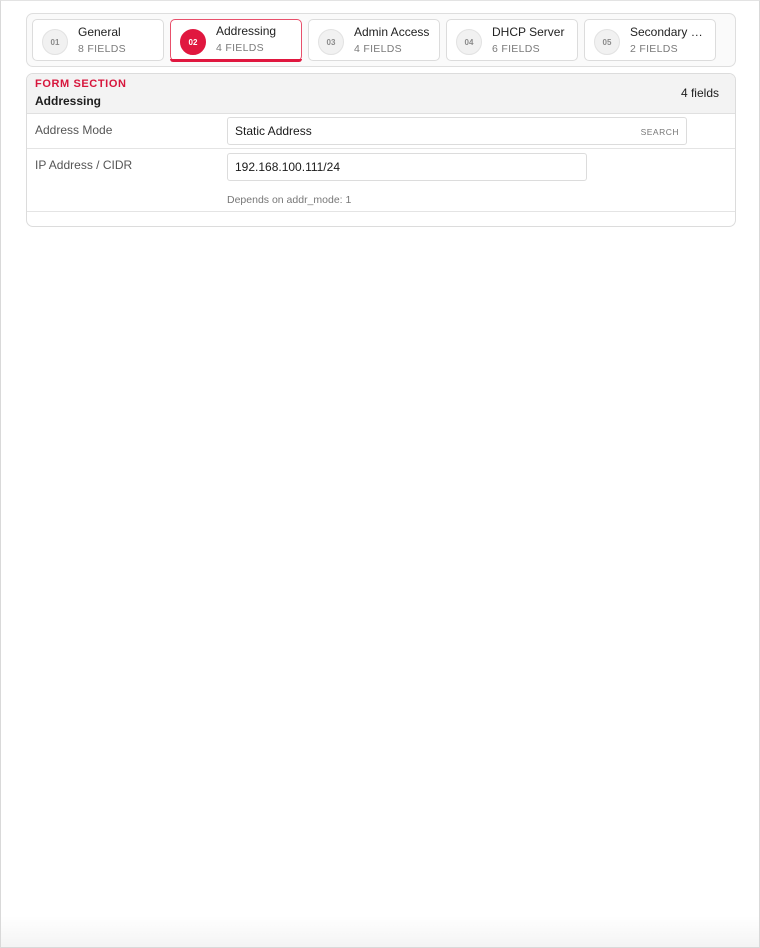 The image size is (760, 948). I want to click on tab-addressing: 02 Addressing 4 FIELDS, so click(236, 40).